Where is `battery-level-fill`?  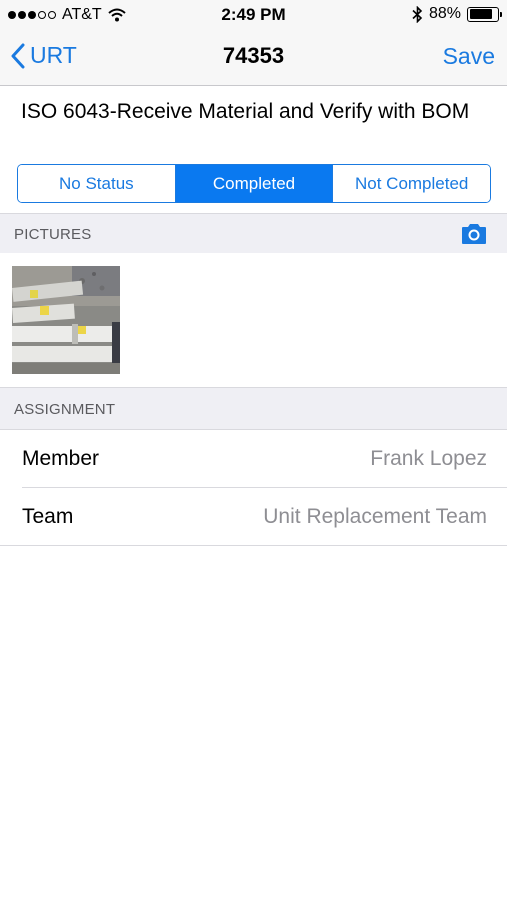
battery-level-fill is located at coordinates (481, 14).